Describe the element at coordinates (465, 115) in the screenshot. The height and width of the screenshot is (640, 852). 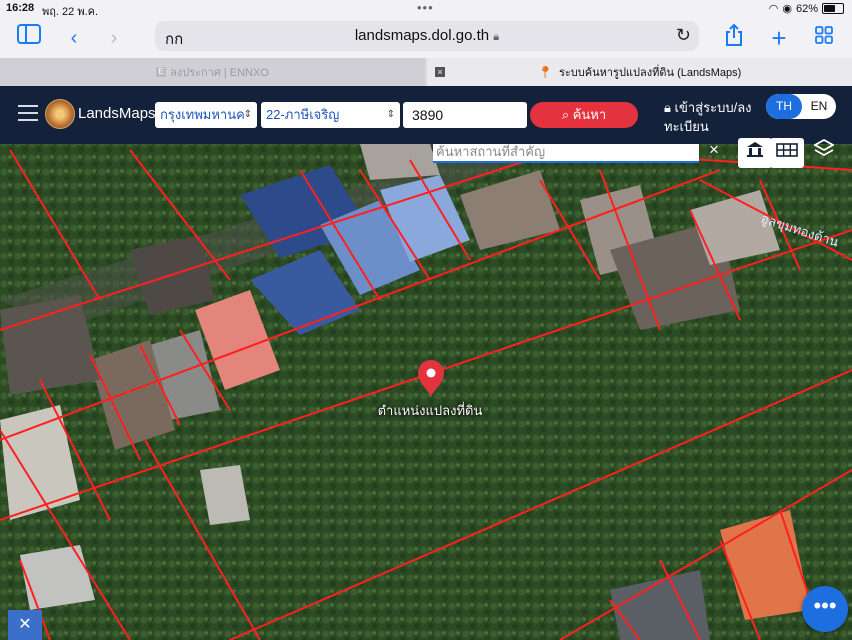
I see `parcel-number-input` at that location.